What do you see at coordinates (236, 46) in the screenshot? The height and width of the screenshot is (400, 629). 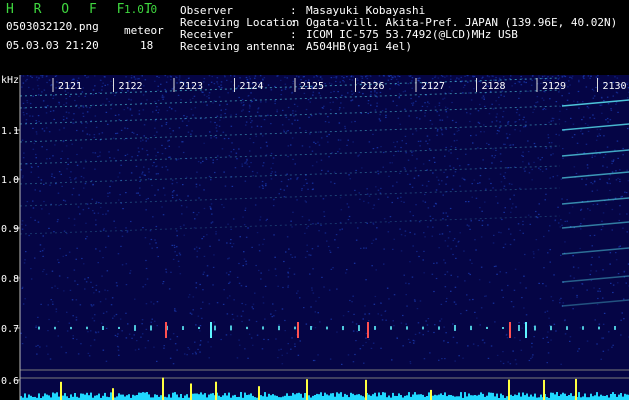 I see `antenna-label: Receiving antenna` at bounding box center [236, 46].